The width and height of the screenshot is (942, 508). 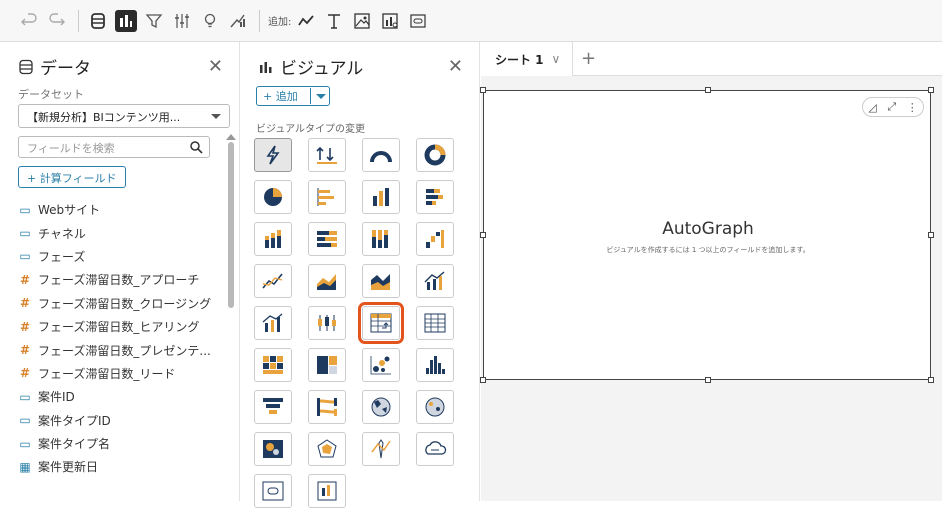 I want to click on visual-type-table, so click(x=381, y=323).